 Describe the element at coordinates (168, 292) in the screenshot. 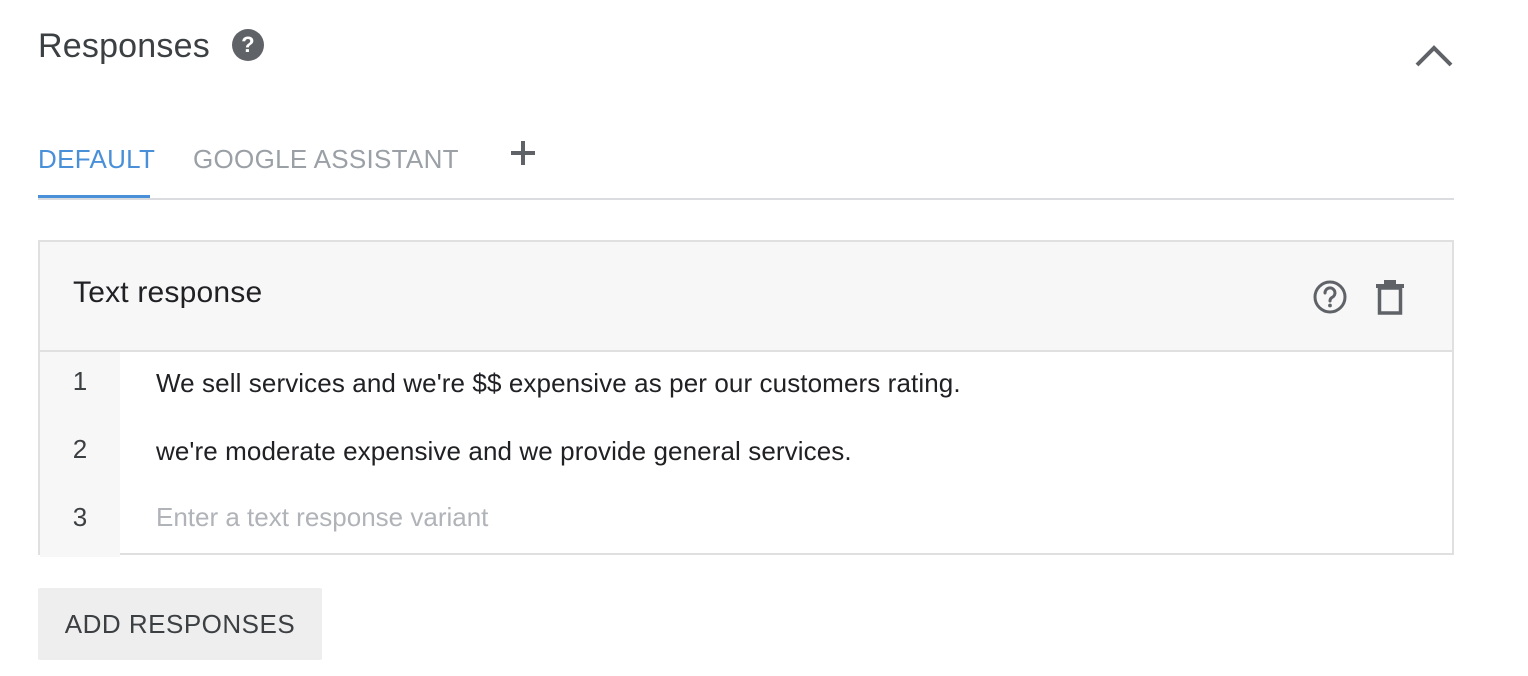

I see `card-title: Text response` at that location.